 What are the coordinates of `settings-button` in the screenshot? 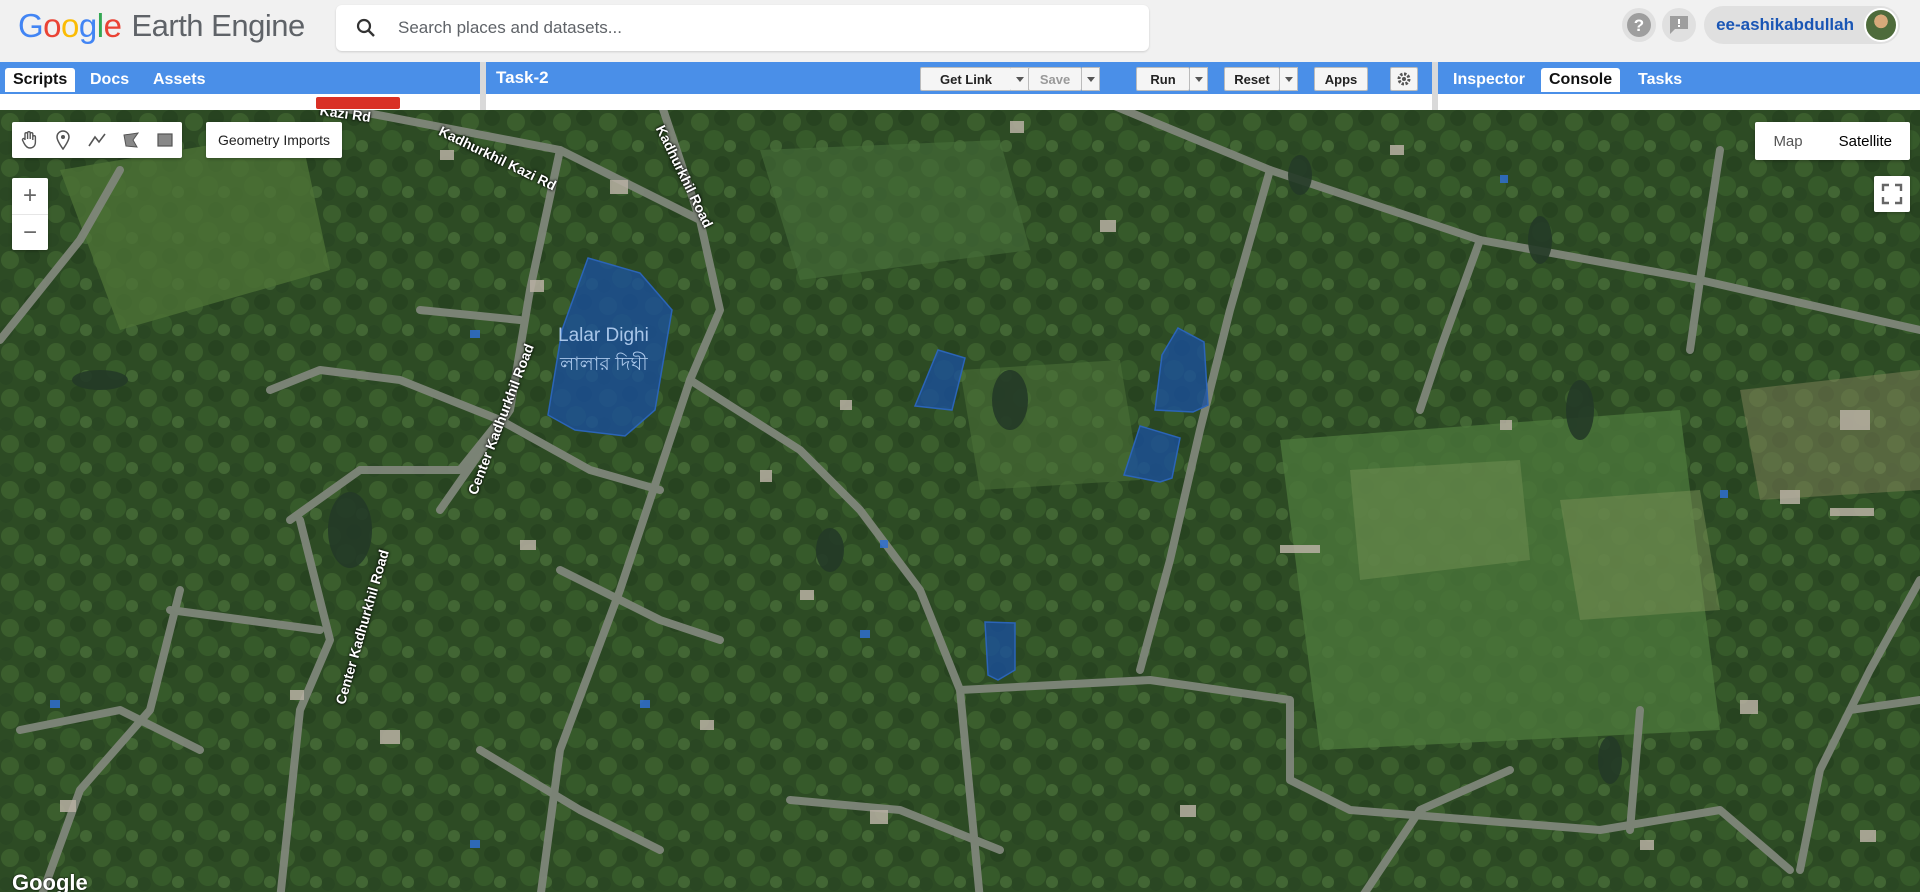 It's located at (1404, 79).